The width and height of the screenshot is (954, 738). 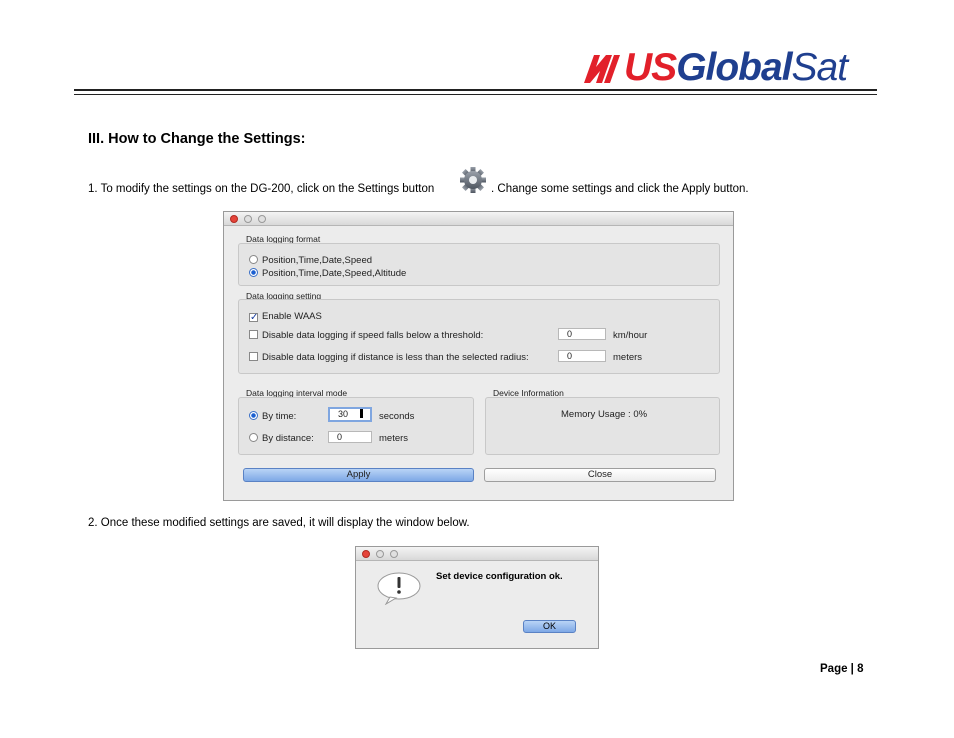 What do you see at coordinates (475, 94) in the screenshot?
I see `header-rule-thin` at bounding box center [475, 94].